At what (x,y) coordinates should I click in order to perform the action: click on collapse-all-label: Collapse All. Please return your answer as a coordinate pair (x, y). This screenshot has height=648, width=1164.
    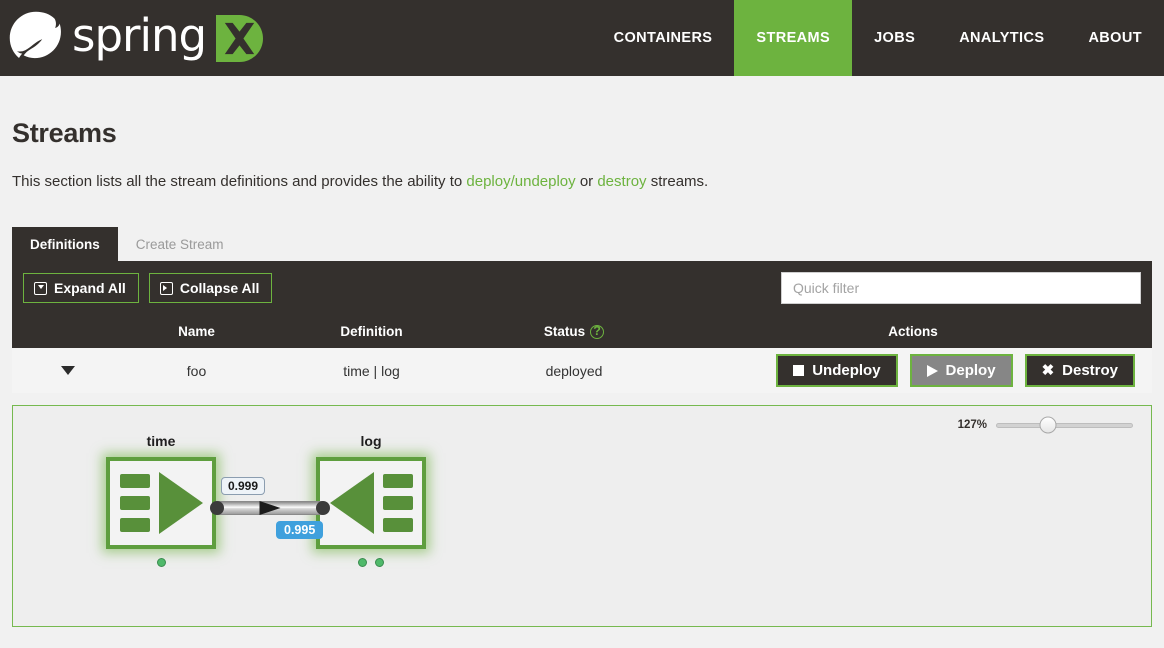
    Looking at the image, I should click on (219, 288).